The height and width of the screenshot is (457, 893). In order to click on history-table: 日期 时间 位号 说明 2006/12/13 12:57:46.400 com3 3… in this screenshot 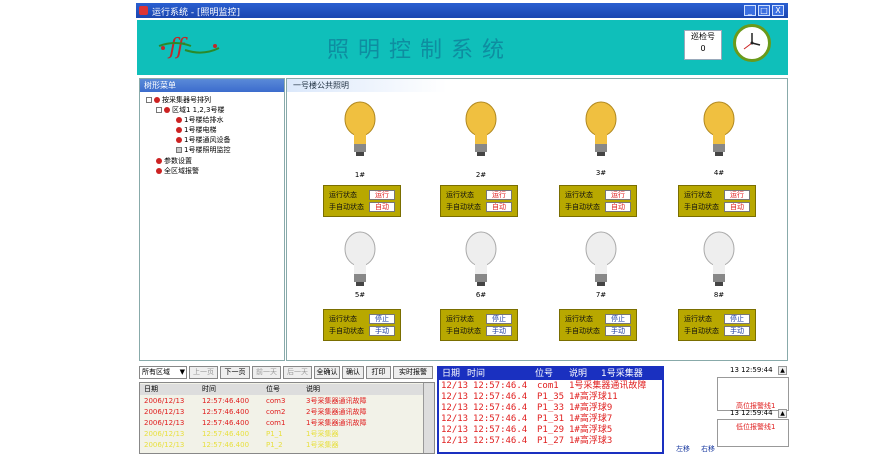, I will do `click(287, 418)`.